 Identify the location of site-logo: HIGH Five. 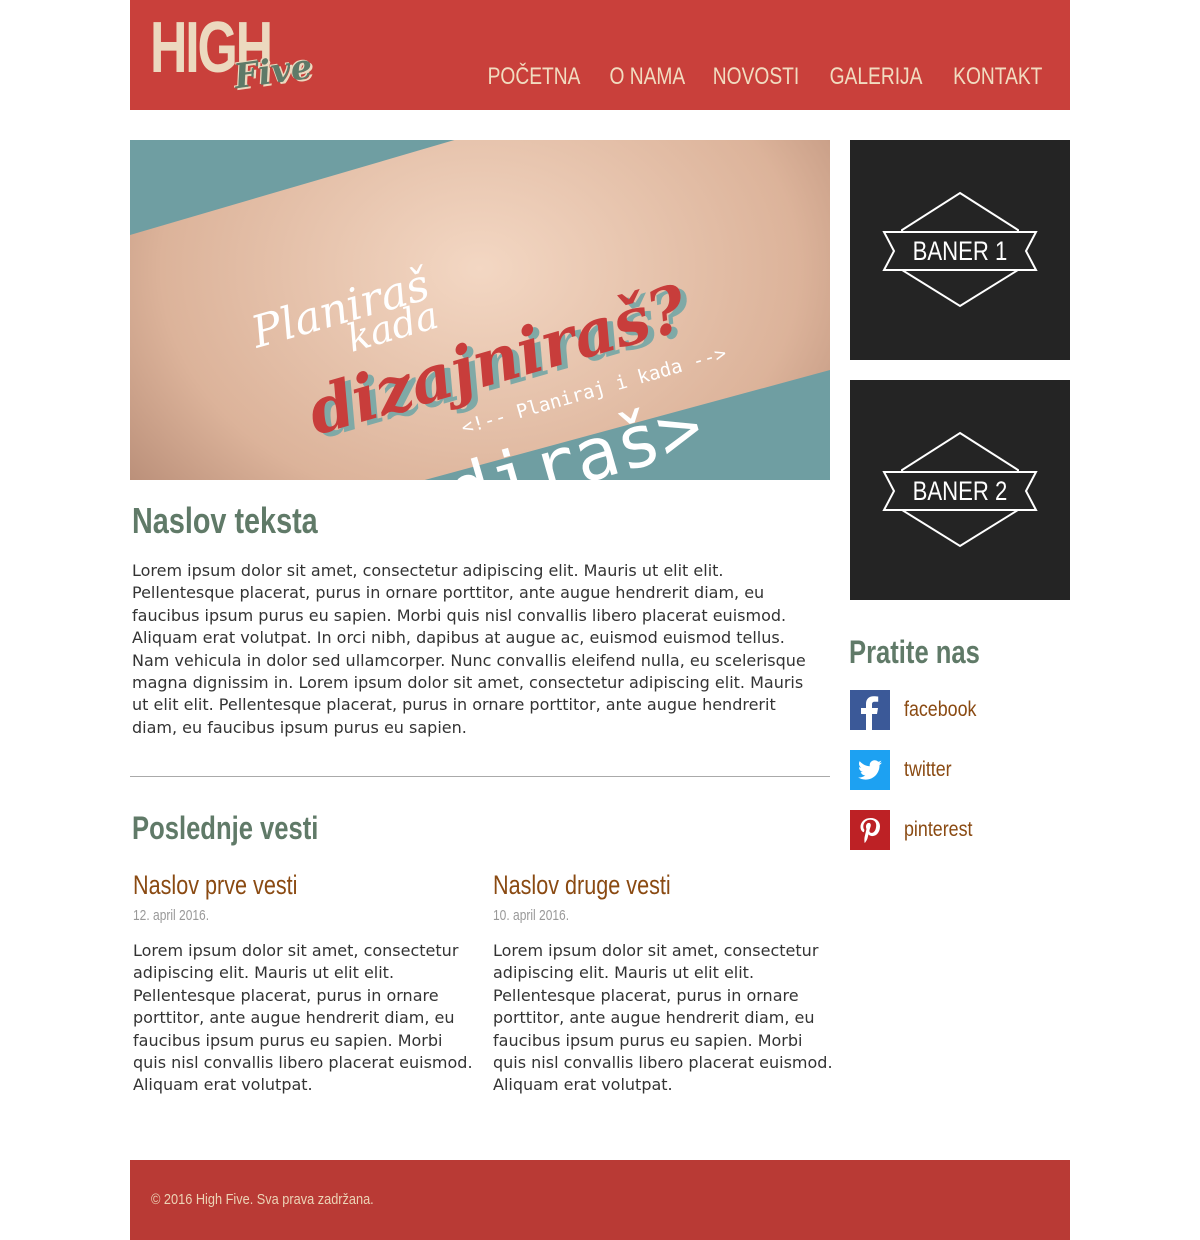
(237, 54).